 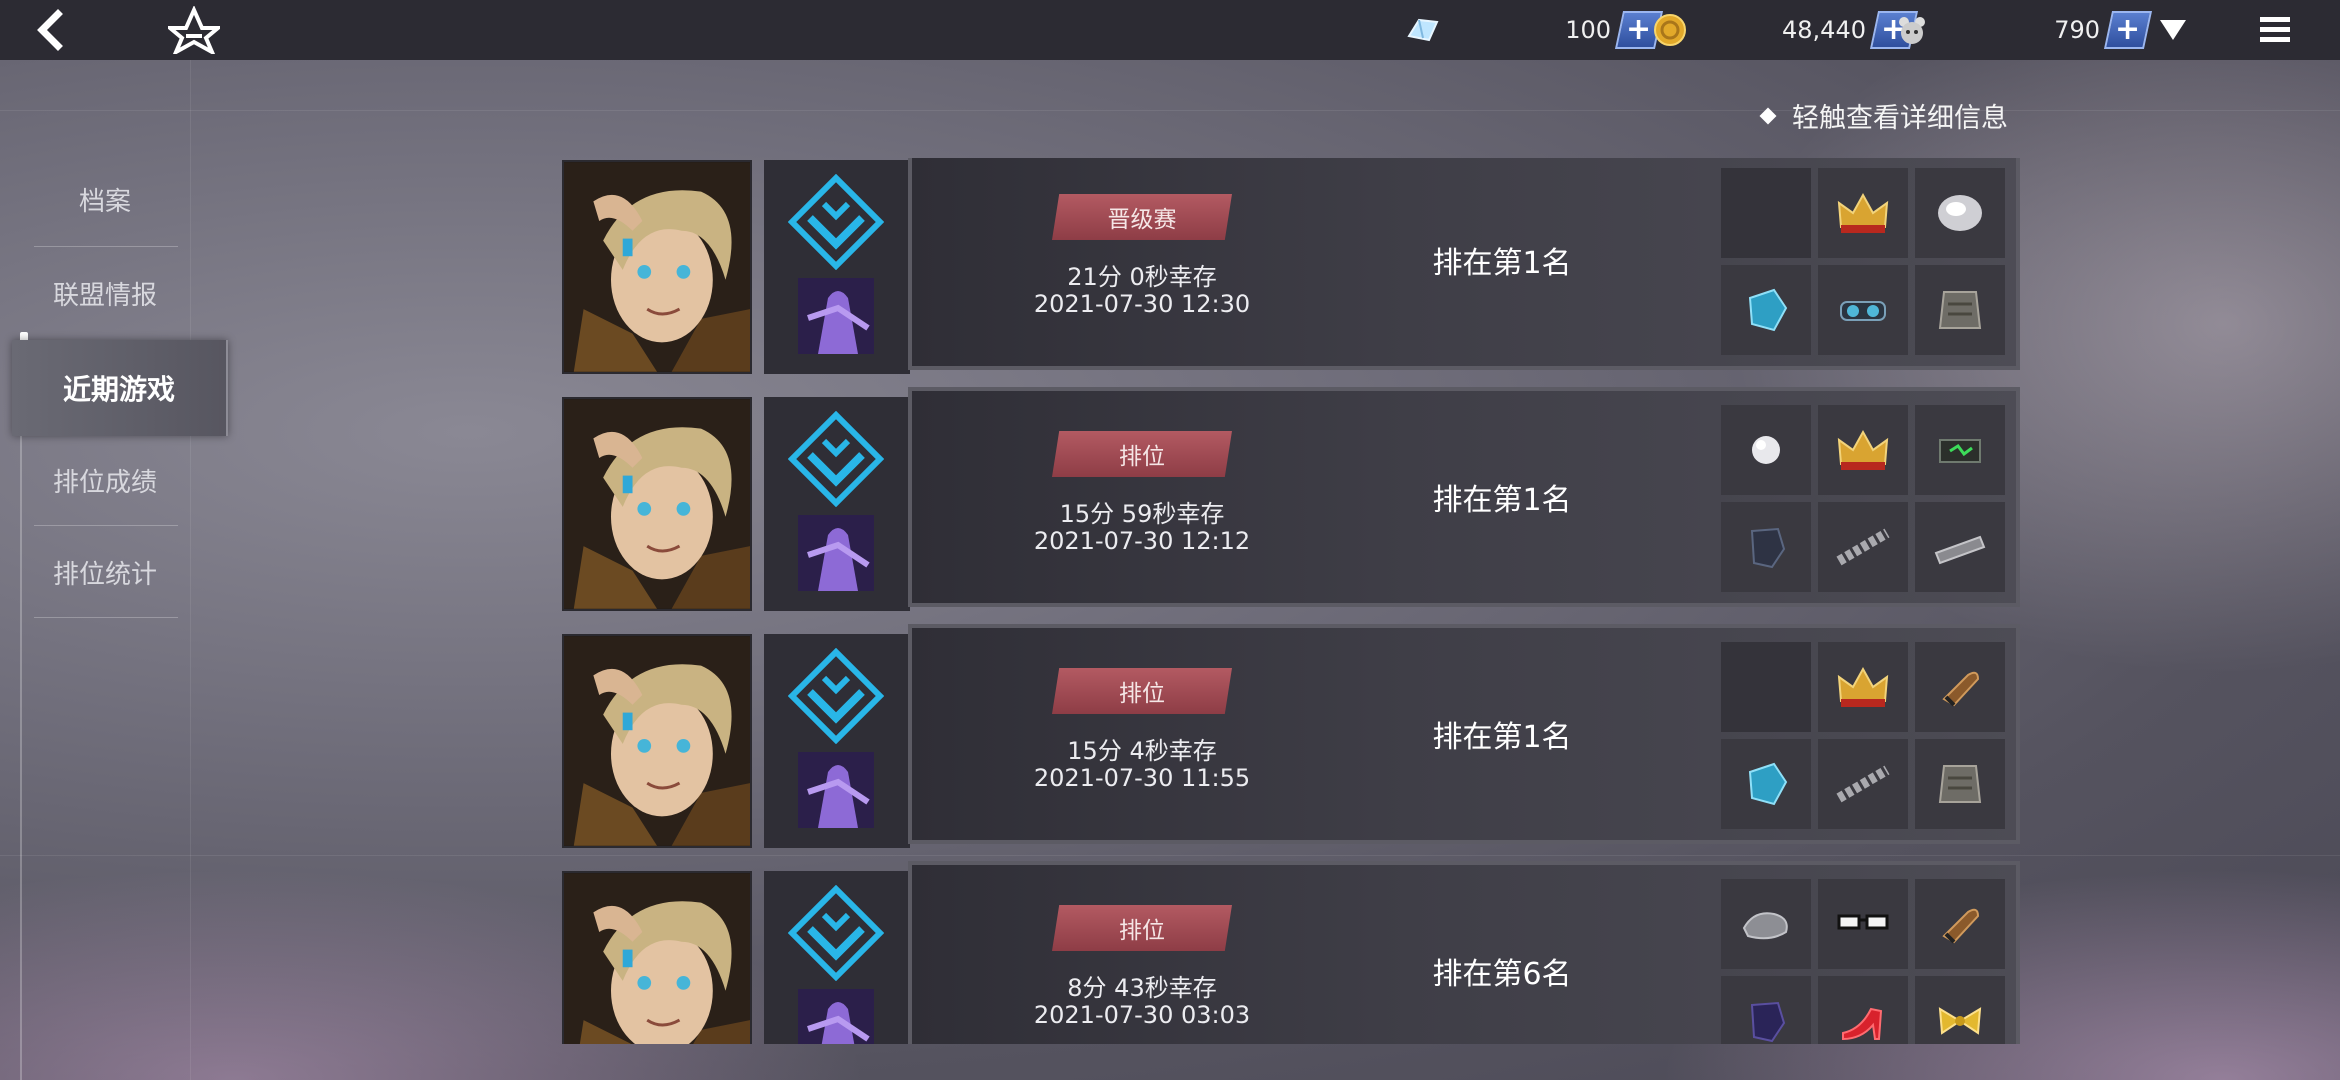 I want to click on back-button, so click(x=52, y=30).